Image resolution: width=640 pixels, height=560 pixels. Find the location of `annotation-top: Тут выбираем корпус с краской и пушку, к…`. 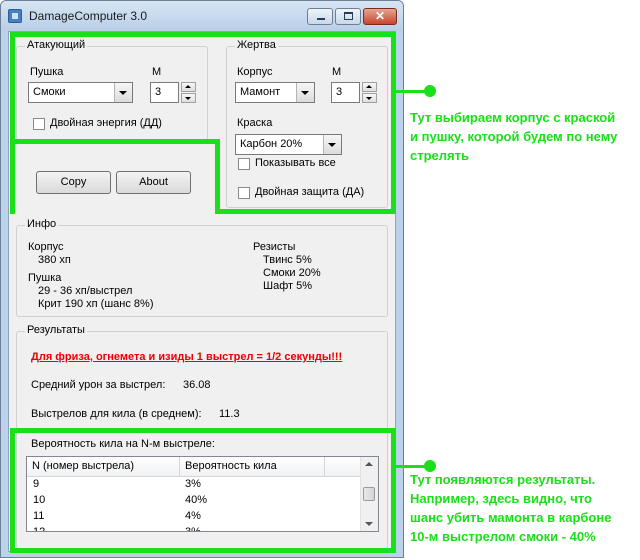

annotation-top: Тут выбираем корпус с краской и пушку, к… is located at coordinates (513, 136).